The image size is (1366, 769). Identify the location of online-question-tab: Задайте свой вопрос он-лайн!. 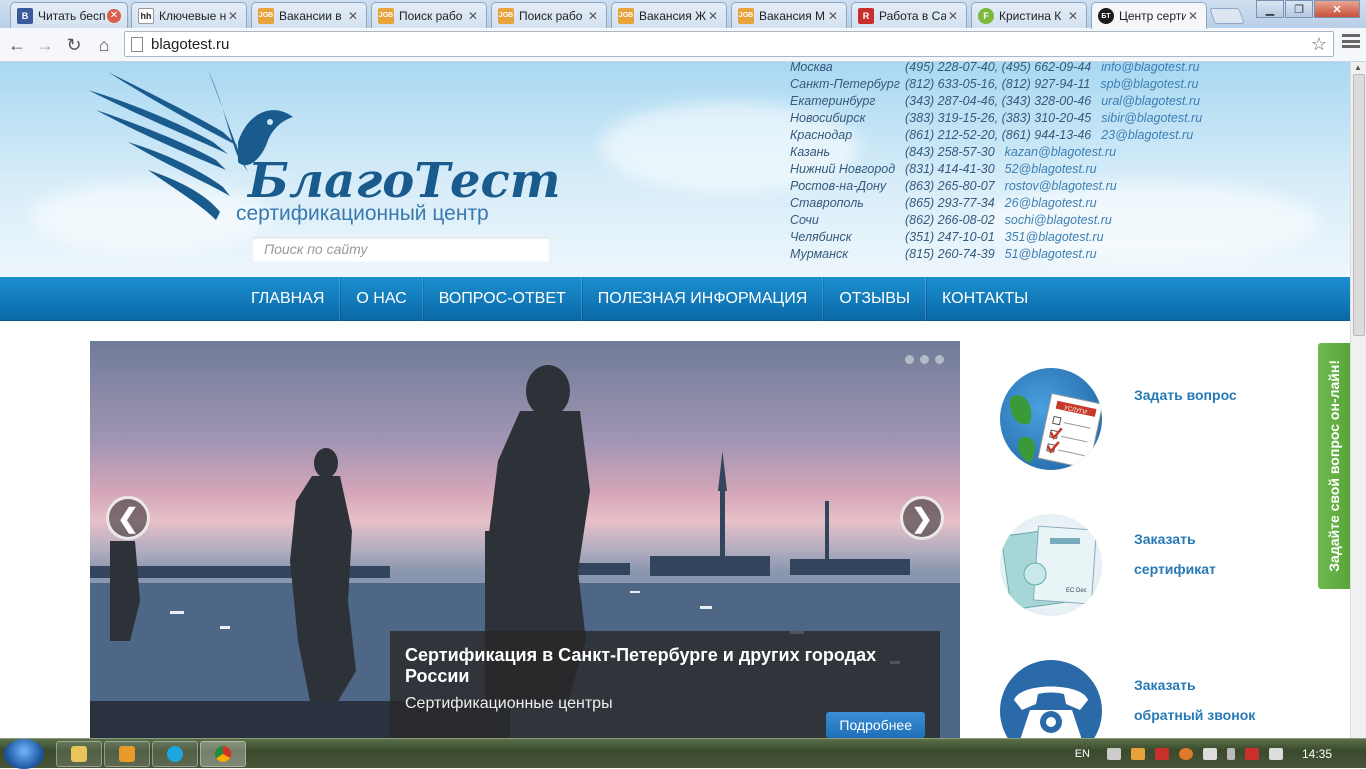
(1333, 466).